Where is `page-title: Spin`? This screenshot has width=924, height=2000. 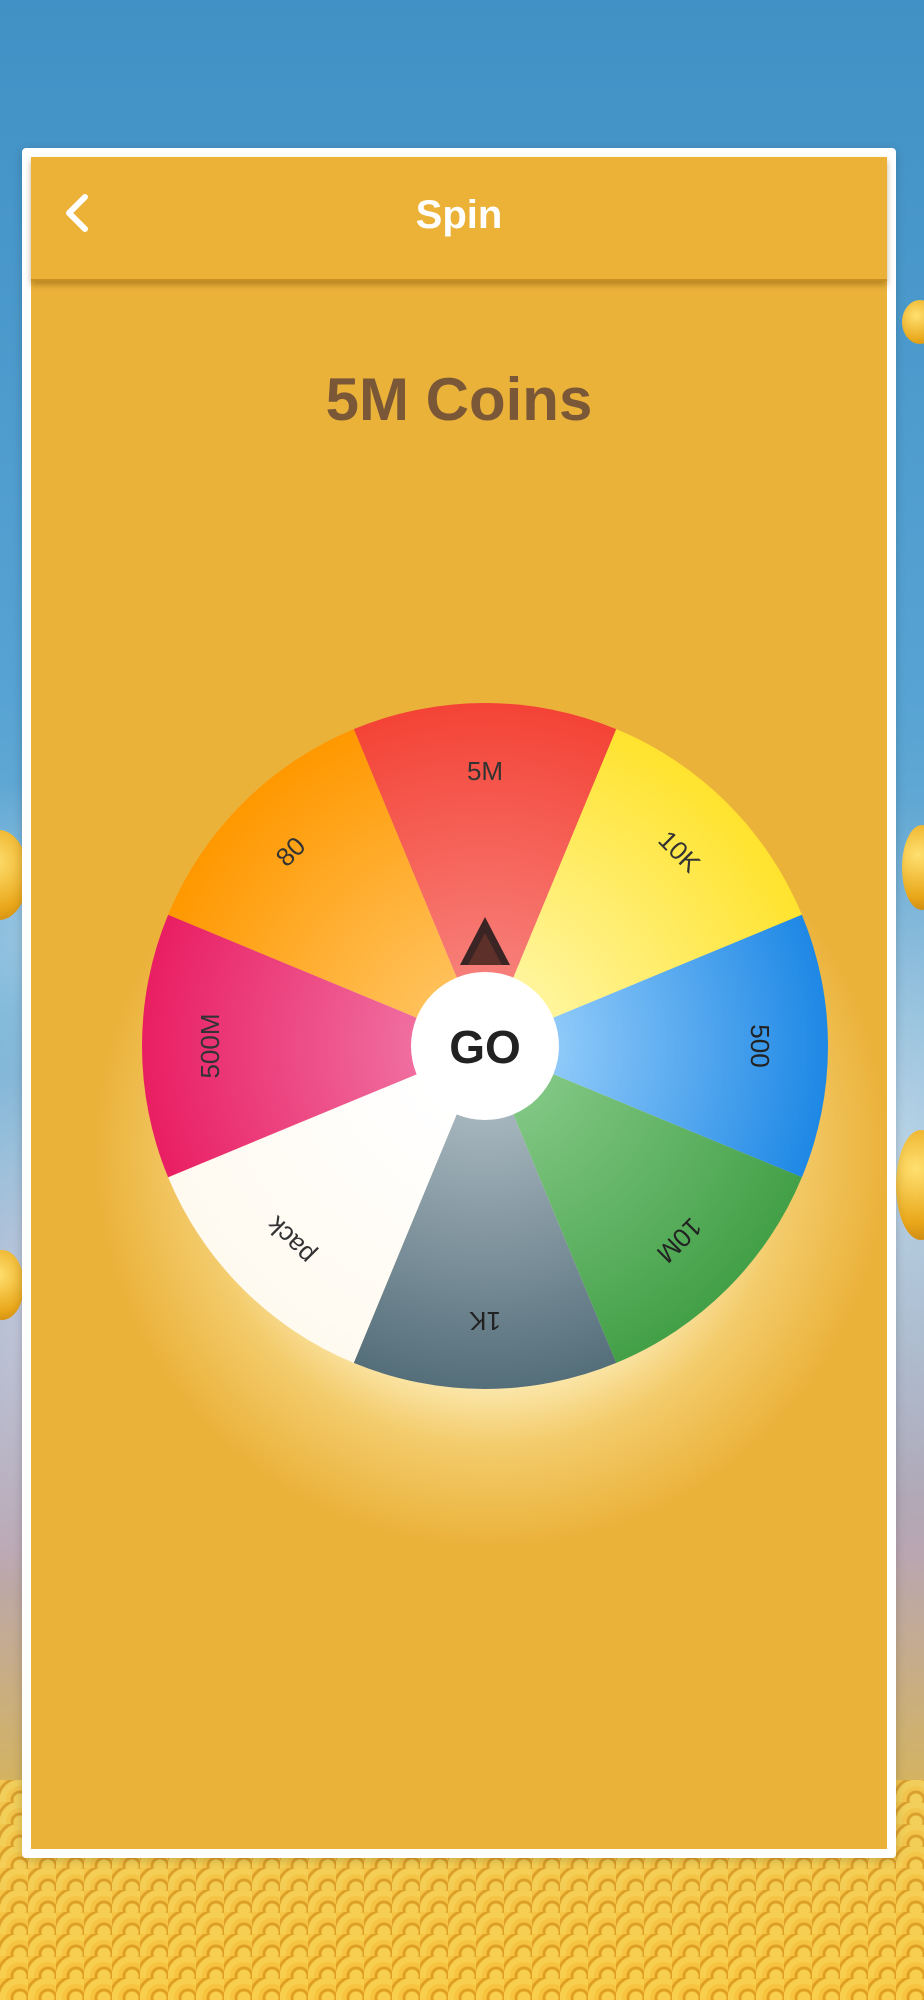
page-title: Spin is located at coordinates (459, 215).